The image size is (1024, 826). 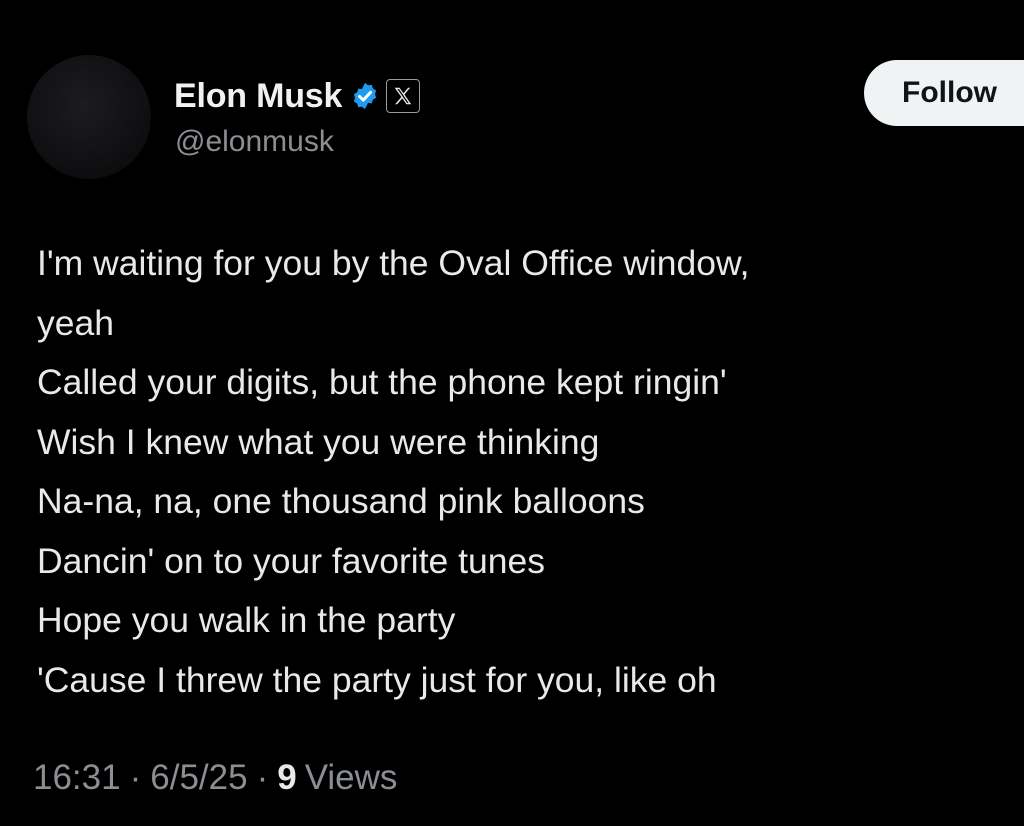 I want to click on tweet-text-line: Wish I knew what you were thinking, so click(x=318, y=441).